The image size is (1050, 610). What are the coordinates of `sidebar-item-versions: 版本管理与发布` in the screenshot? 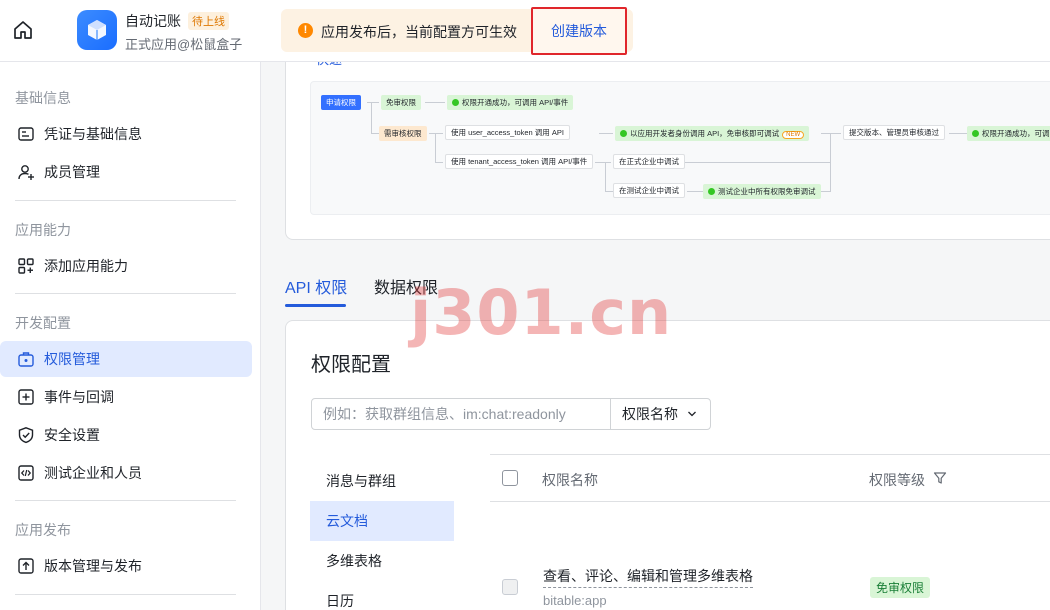 It's located at (126, 566).